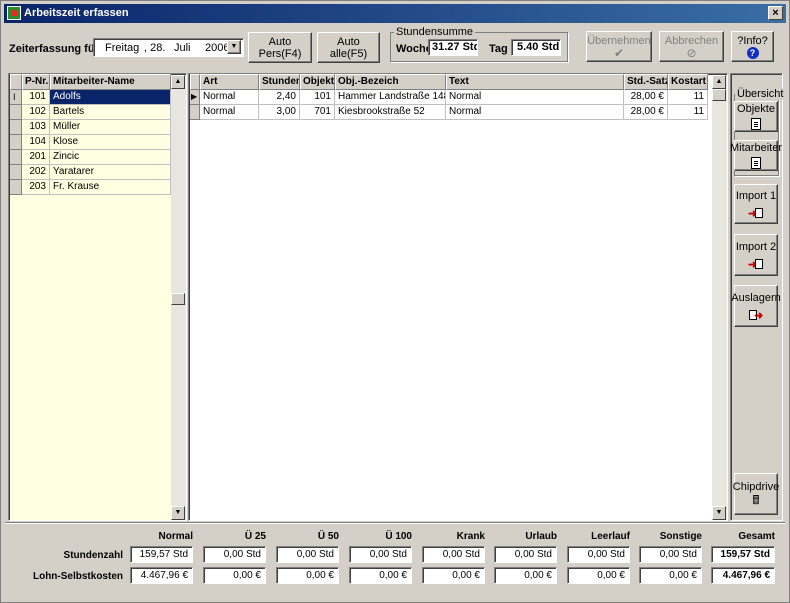 Image resolution: width=790 pixels, height=603 pixels. I want to click on objekt-cell: 701, so click(317, 112).